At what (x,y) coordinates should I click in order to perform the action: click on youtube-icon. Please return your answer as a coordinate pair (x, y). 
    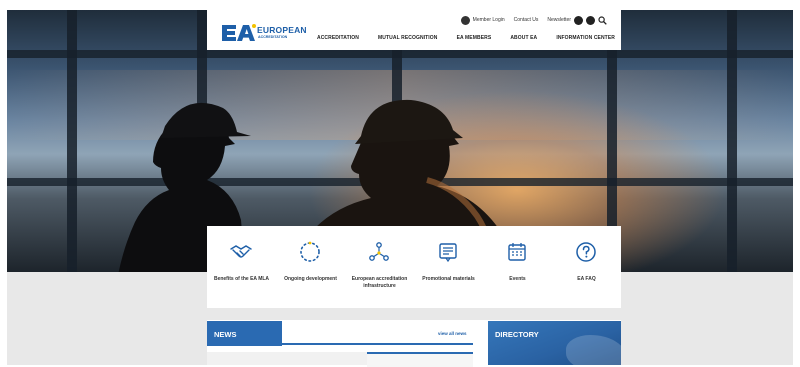
    Looking at the image, I should click on (590, 20).